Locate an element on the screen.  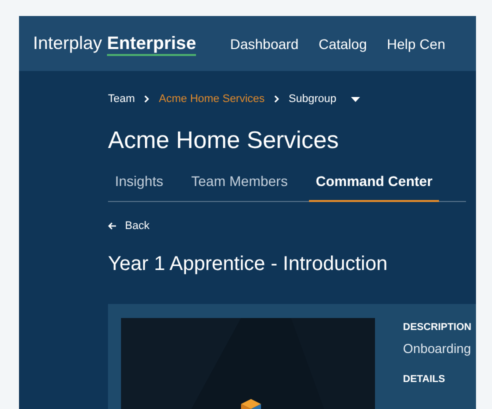
section-label: DESCRIPTION is located at coordinates (437, 327).